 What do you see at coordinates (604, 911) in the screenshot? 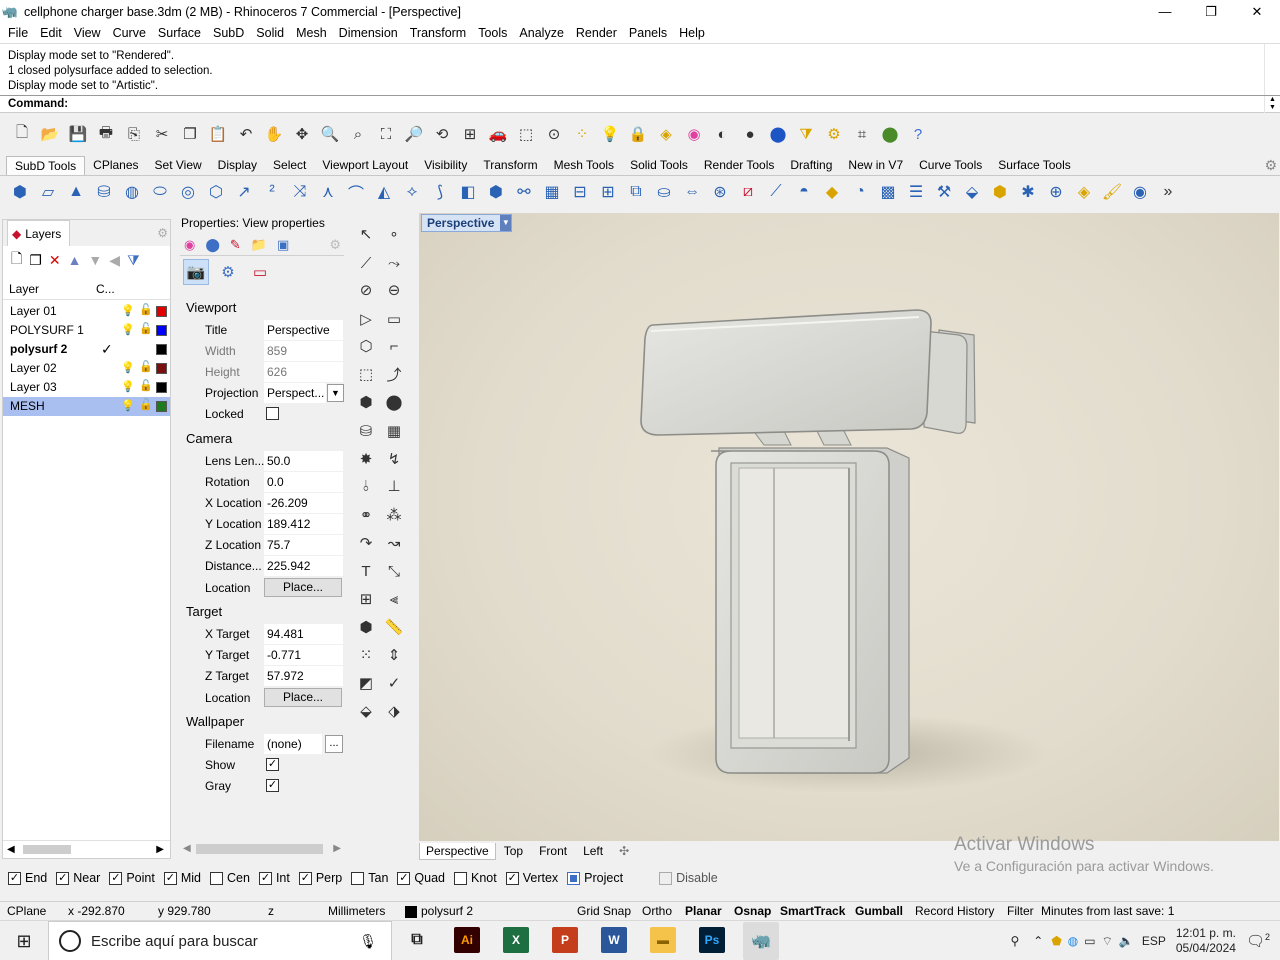
I see `grid-snap-toggle: Grid Snap` at bounding box center [604, 911].